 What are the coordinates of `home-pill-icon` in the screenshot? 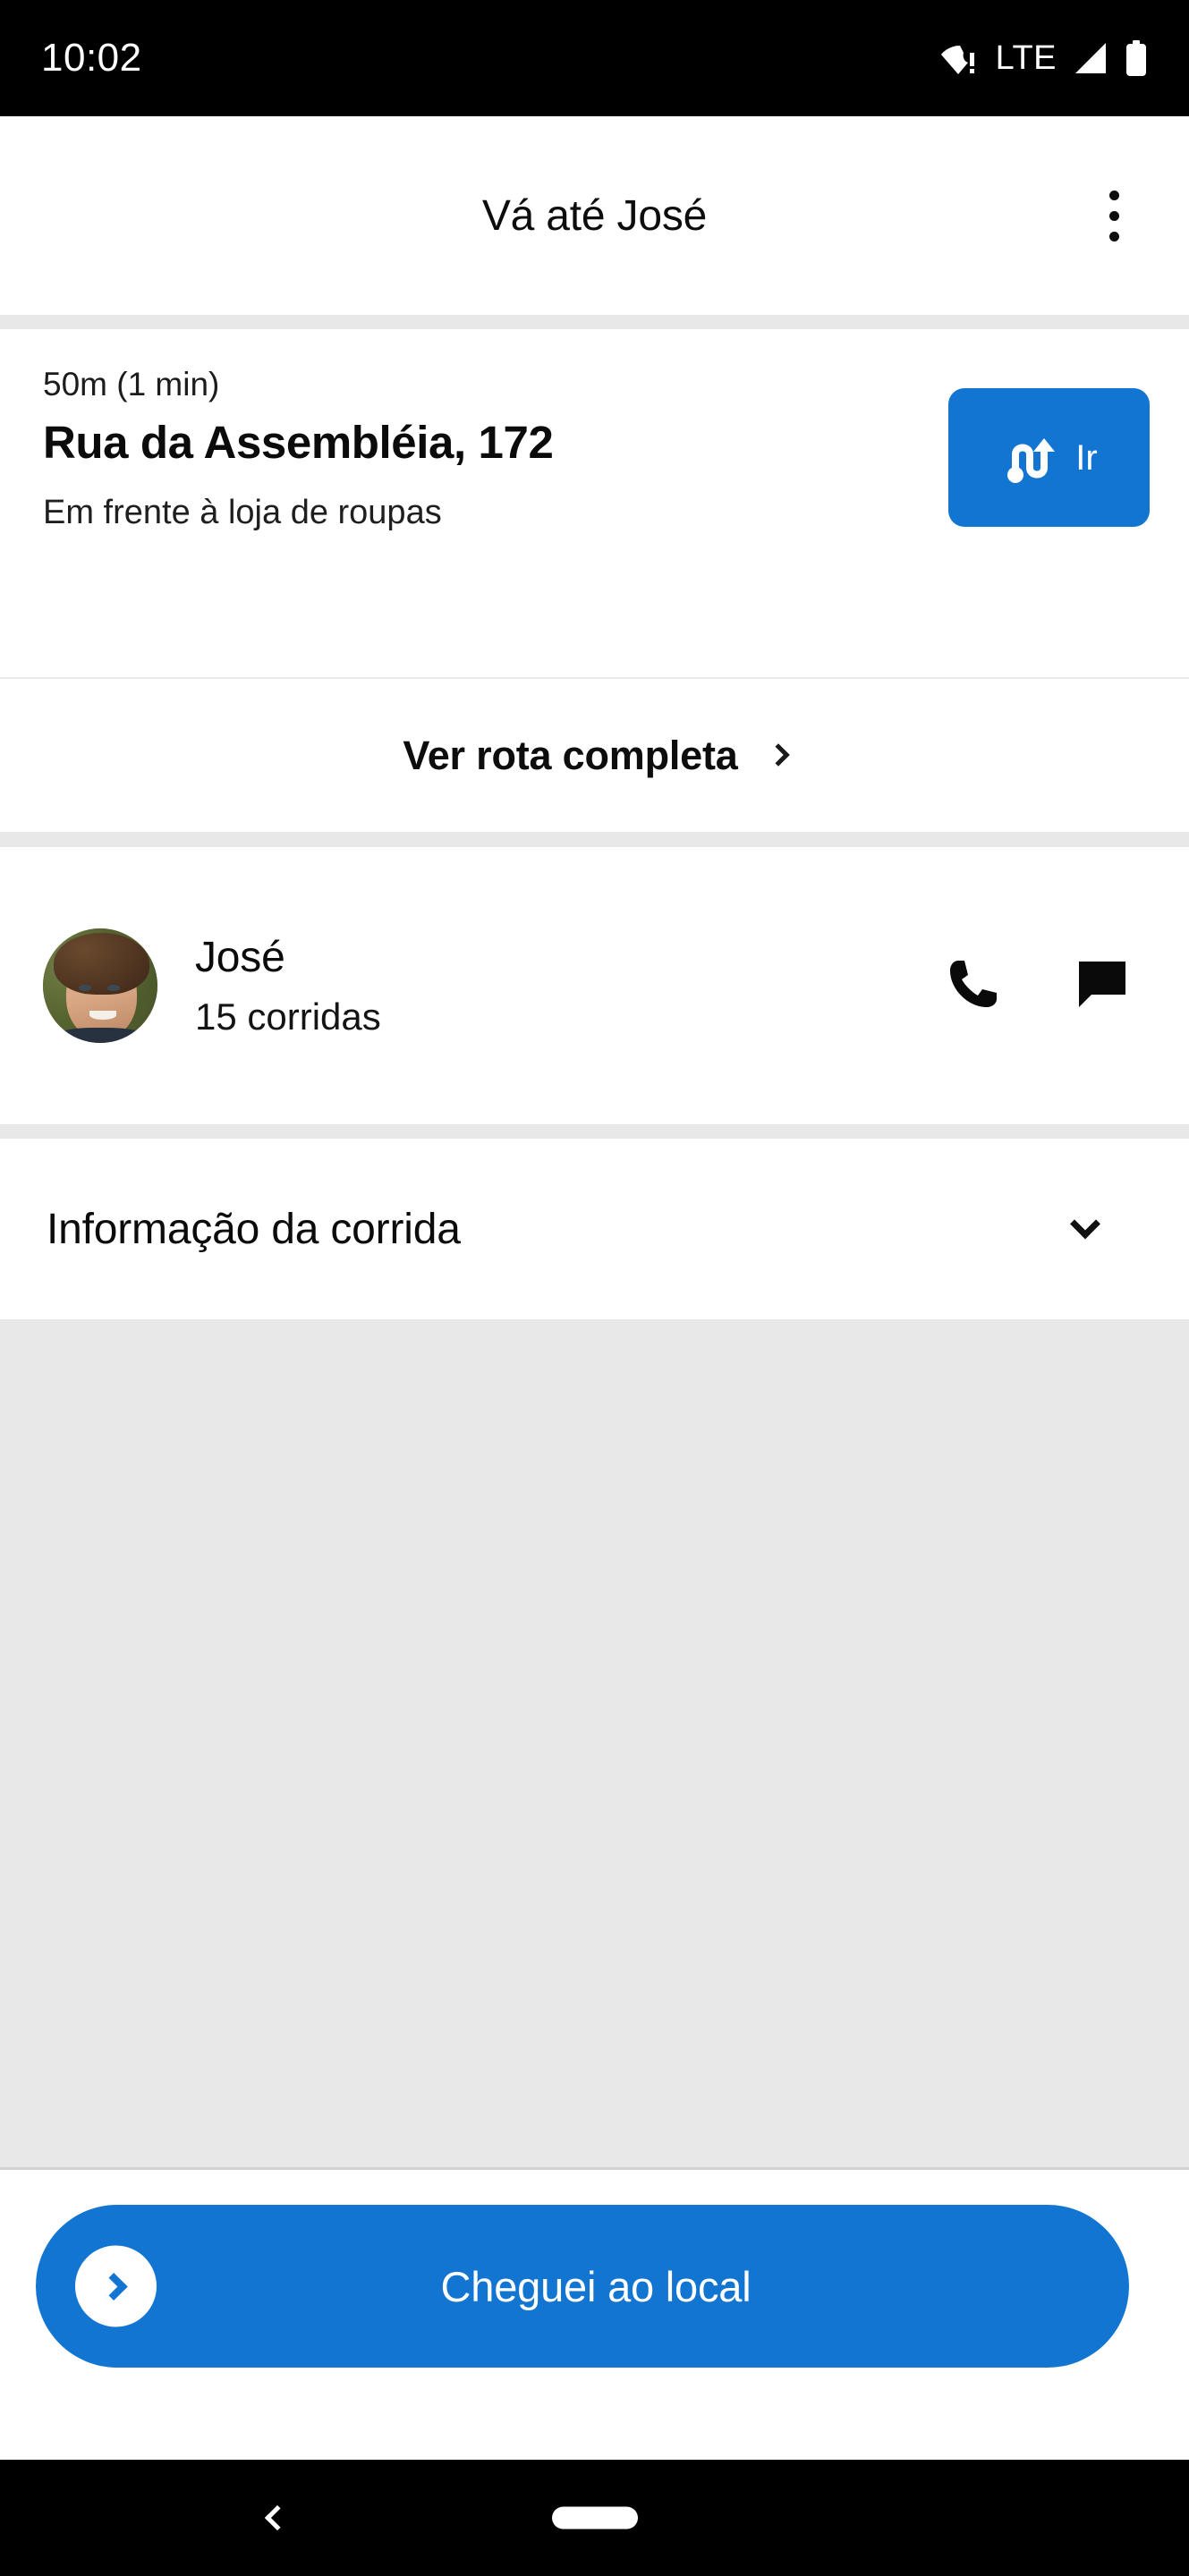 It's located at (594, 2517).